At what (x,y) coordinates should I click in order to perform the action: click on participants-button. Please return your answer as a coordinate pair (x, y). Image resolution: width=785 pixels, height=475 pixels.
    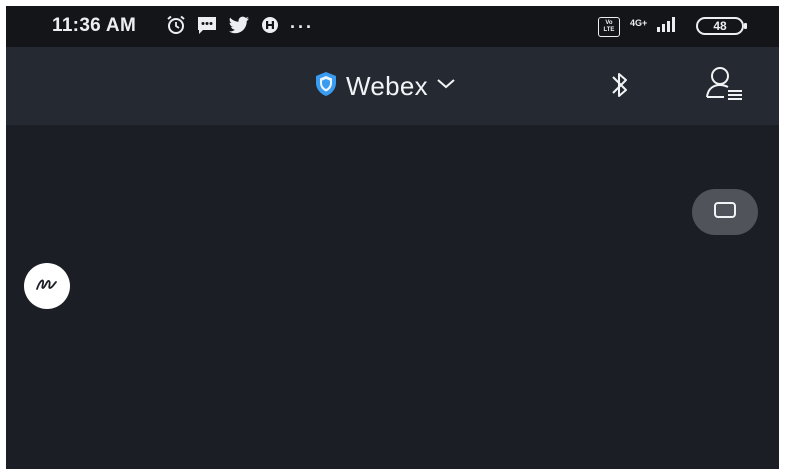
    Looking at the image, I should click on (724, 86).